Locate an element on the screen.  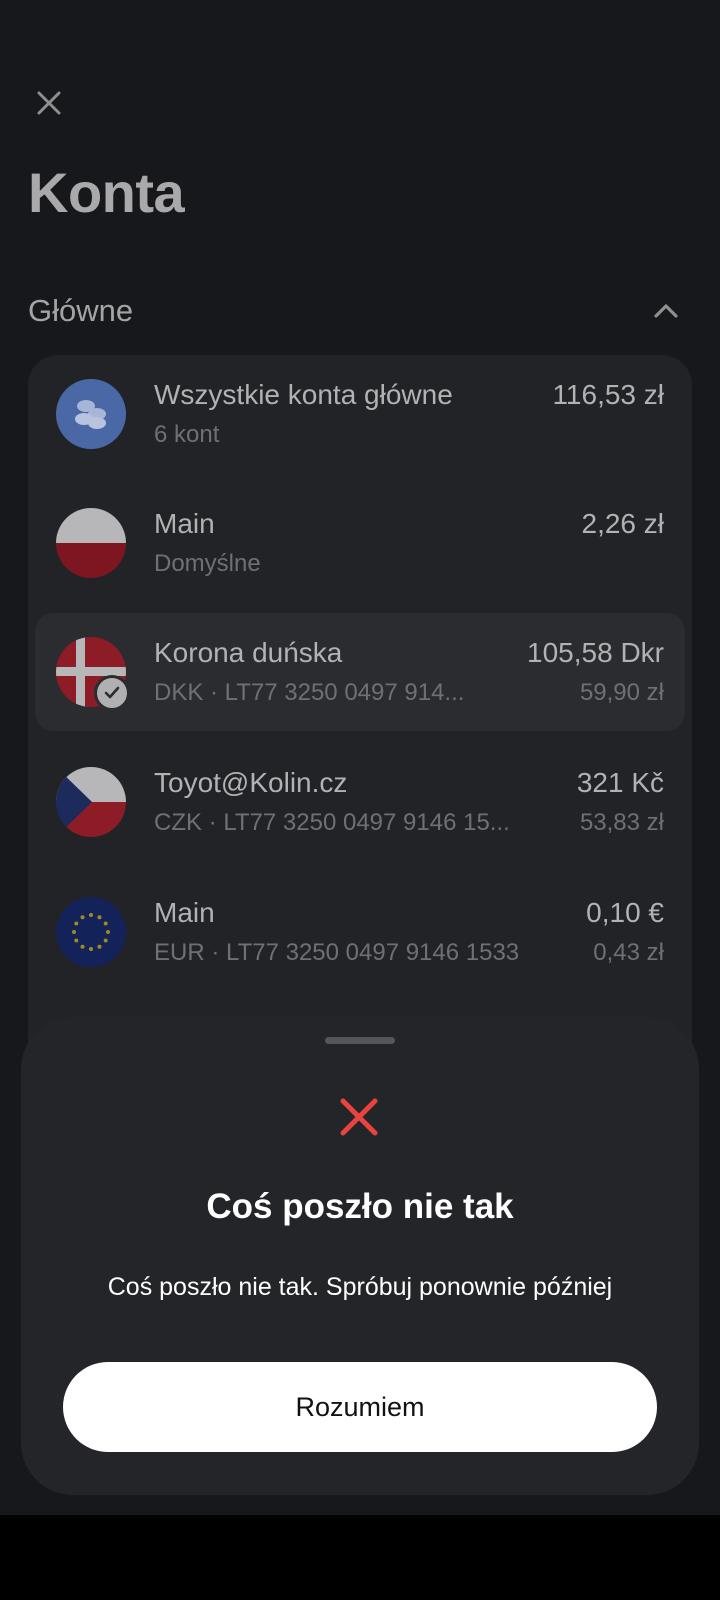
account-balance: 0,10 € is located at coordinates (625, 912).